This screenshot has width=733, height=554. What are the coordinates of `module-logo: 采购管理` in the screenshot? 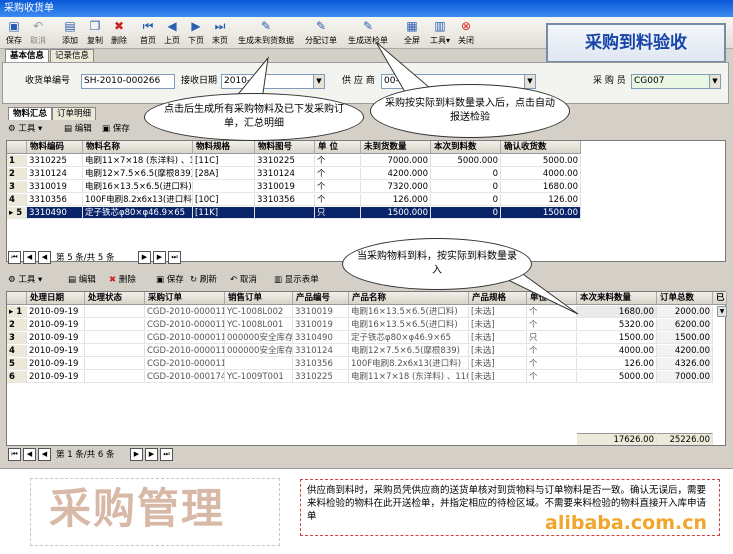 It's located at (155, 512).